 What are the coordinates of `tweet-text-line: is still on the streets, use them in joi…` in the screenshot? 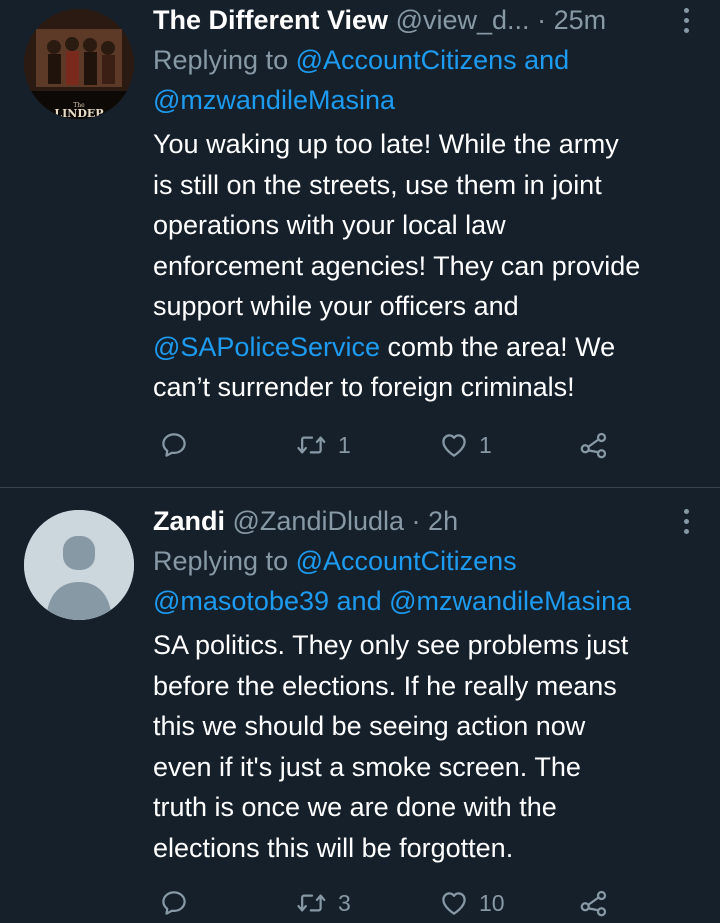 It's located at (377, 184).